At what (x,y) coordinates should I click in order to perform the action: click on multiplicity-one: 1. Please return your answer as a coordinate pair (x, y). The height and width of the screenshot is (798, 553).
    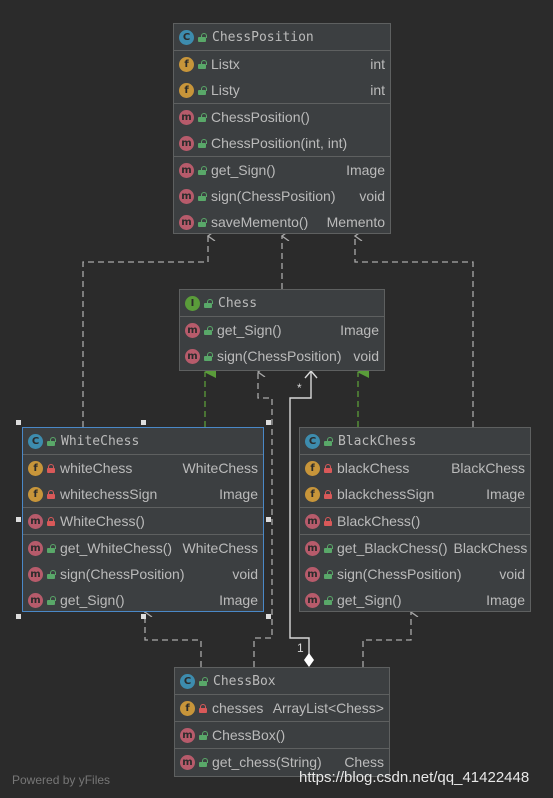
    Looking at the image, I should click on (300, 648).